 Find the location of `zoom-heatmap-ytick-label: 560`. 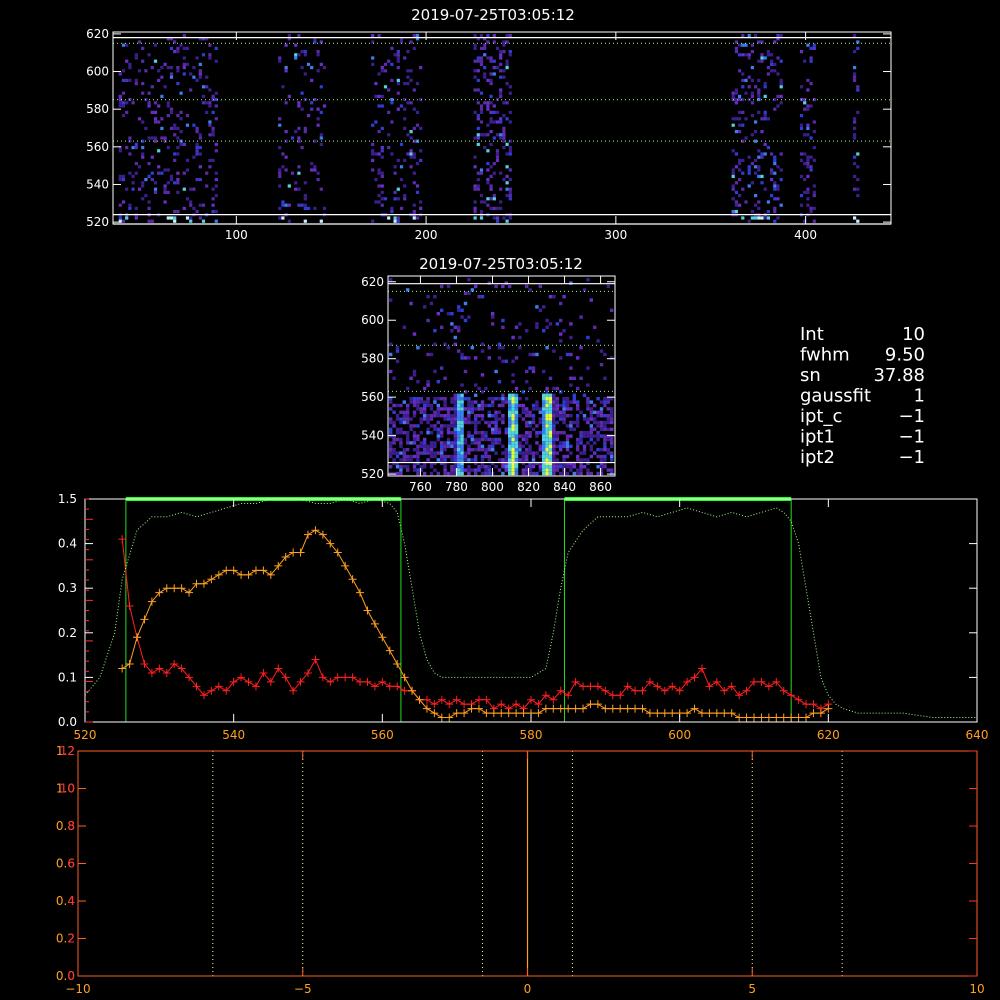

zoom-heatmap-ytick-label: 560 is located at coordinates (372, 397).